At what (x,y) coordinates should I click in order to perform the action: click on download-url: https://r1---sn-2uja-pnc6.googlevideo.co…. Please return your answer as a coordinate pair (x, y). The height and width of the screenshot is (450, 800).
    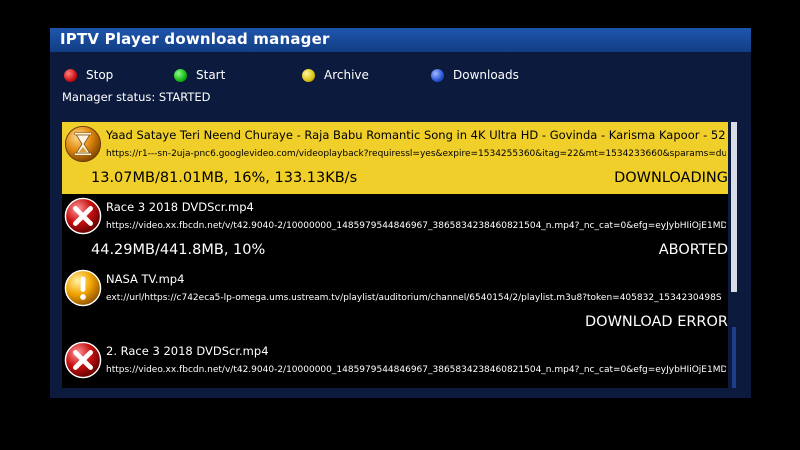
    Looking at the image, I should click on (416, 154).